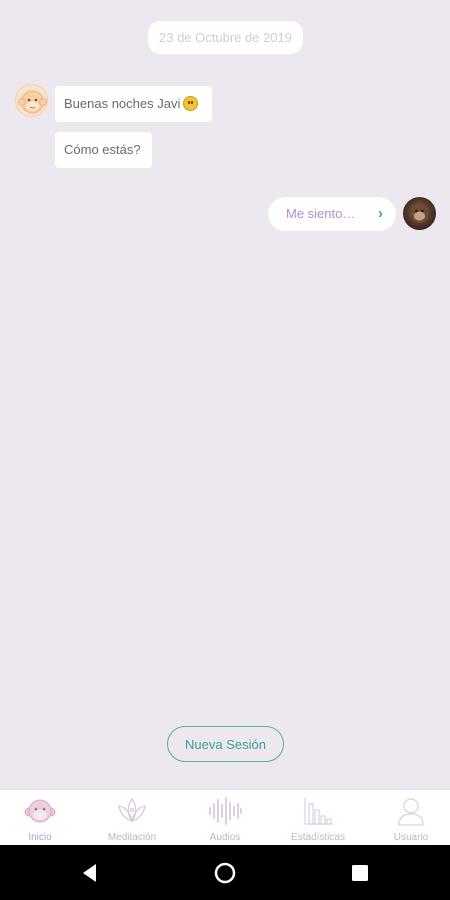 The height and width of the screenshot is (900, 450). What do you see at coordinates (132, 837) in the screenshot?
I see `tab-label: Meditación` at bounding box center [132, 837].